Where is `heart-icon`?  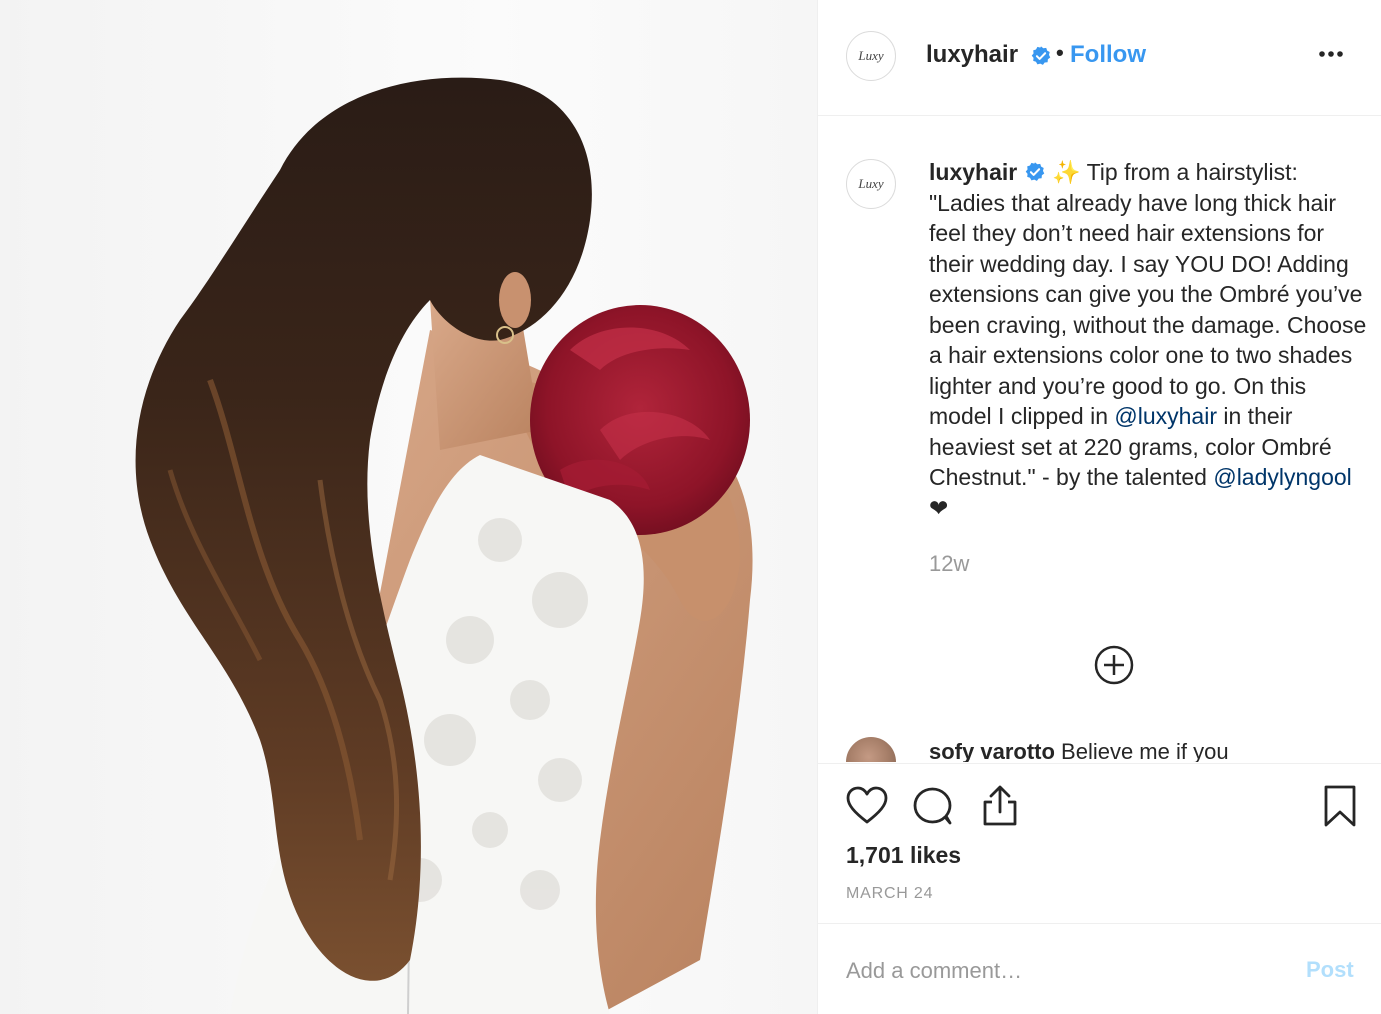 heart-icon is located at coordinates (867, 806).